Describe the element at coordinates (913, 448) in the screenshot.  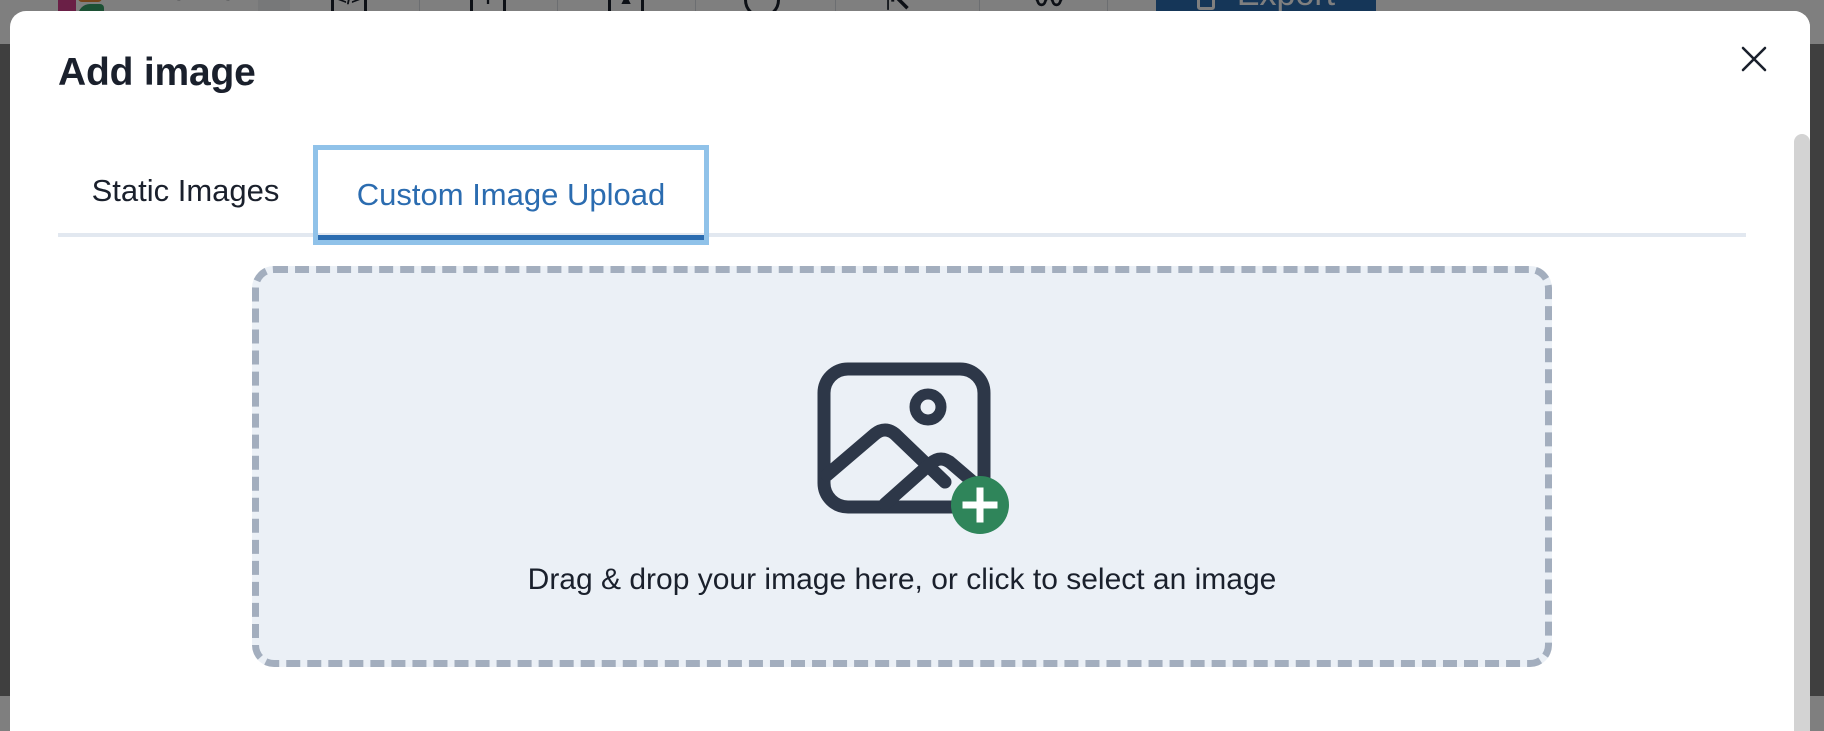
I see `image-add-icon` at that location.